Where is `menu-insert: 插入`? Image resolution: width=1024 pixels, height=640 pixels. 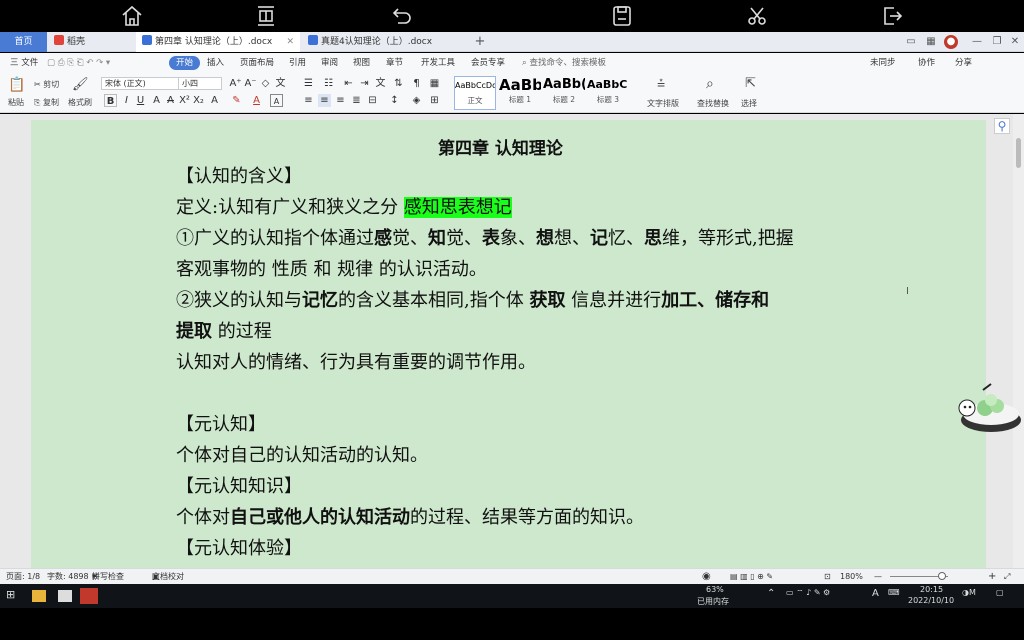 menu-insert: 插入 is located at coordinates (215, 63).